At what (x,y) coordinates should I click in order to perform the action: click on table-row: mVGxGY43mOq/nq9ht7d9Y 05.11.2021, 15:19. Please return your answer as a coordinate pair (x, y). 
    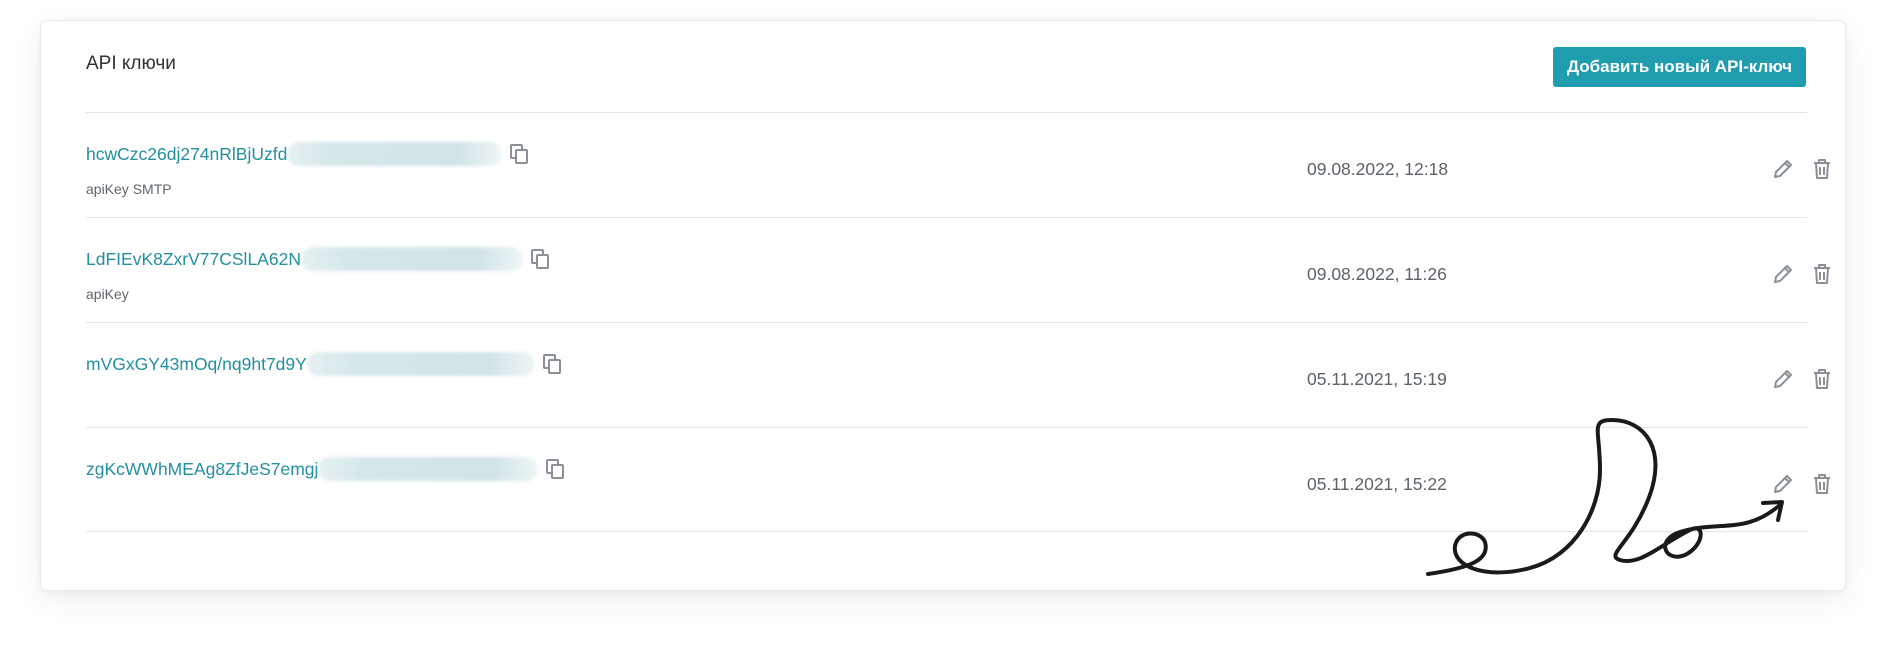
    Looking at the image, I should click on (958, 375).